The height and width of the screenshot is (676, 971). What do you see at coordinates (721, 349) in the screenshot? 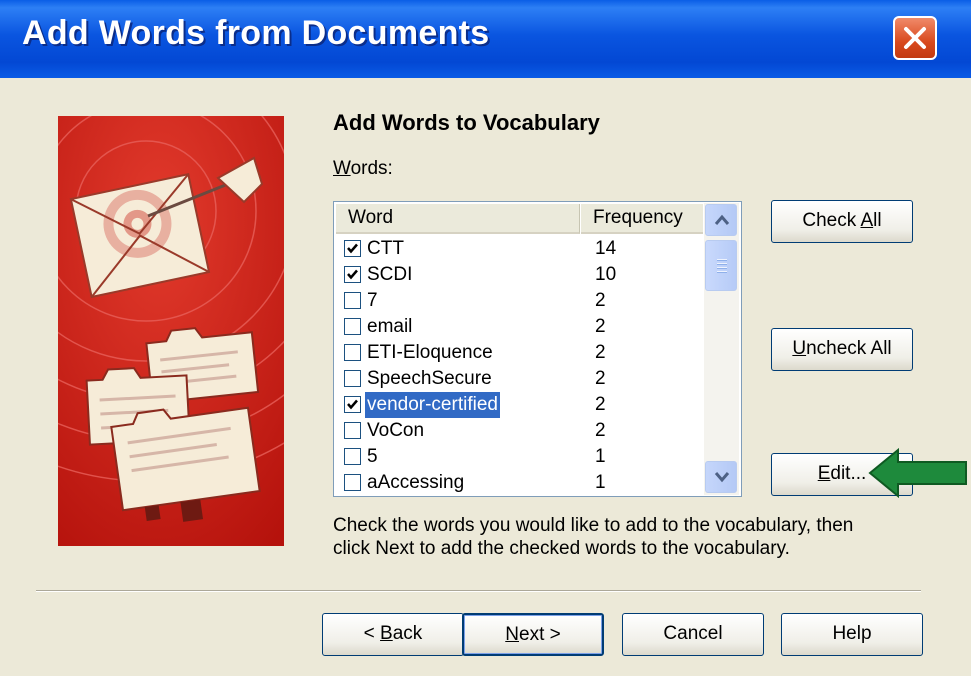
I see `vertical-scrollbar` at bounding box center [721, 349].